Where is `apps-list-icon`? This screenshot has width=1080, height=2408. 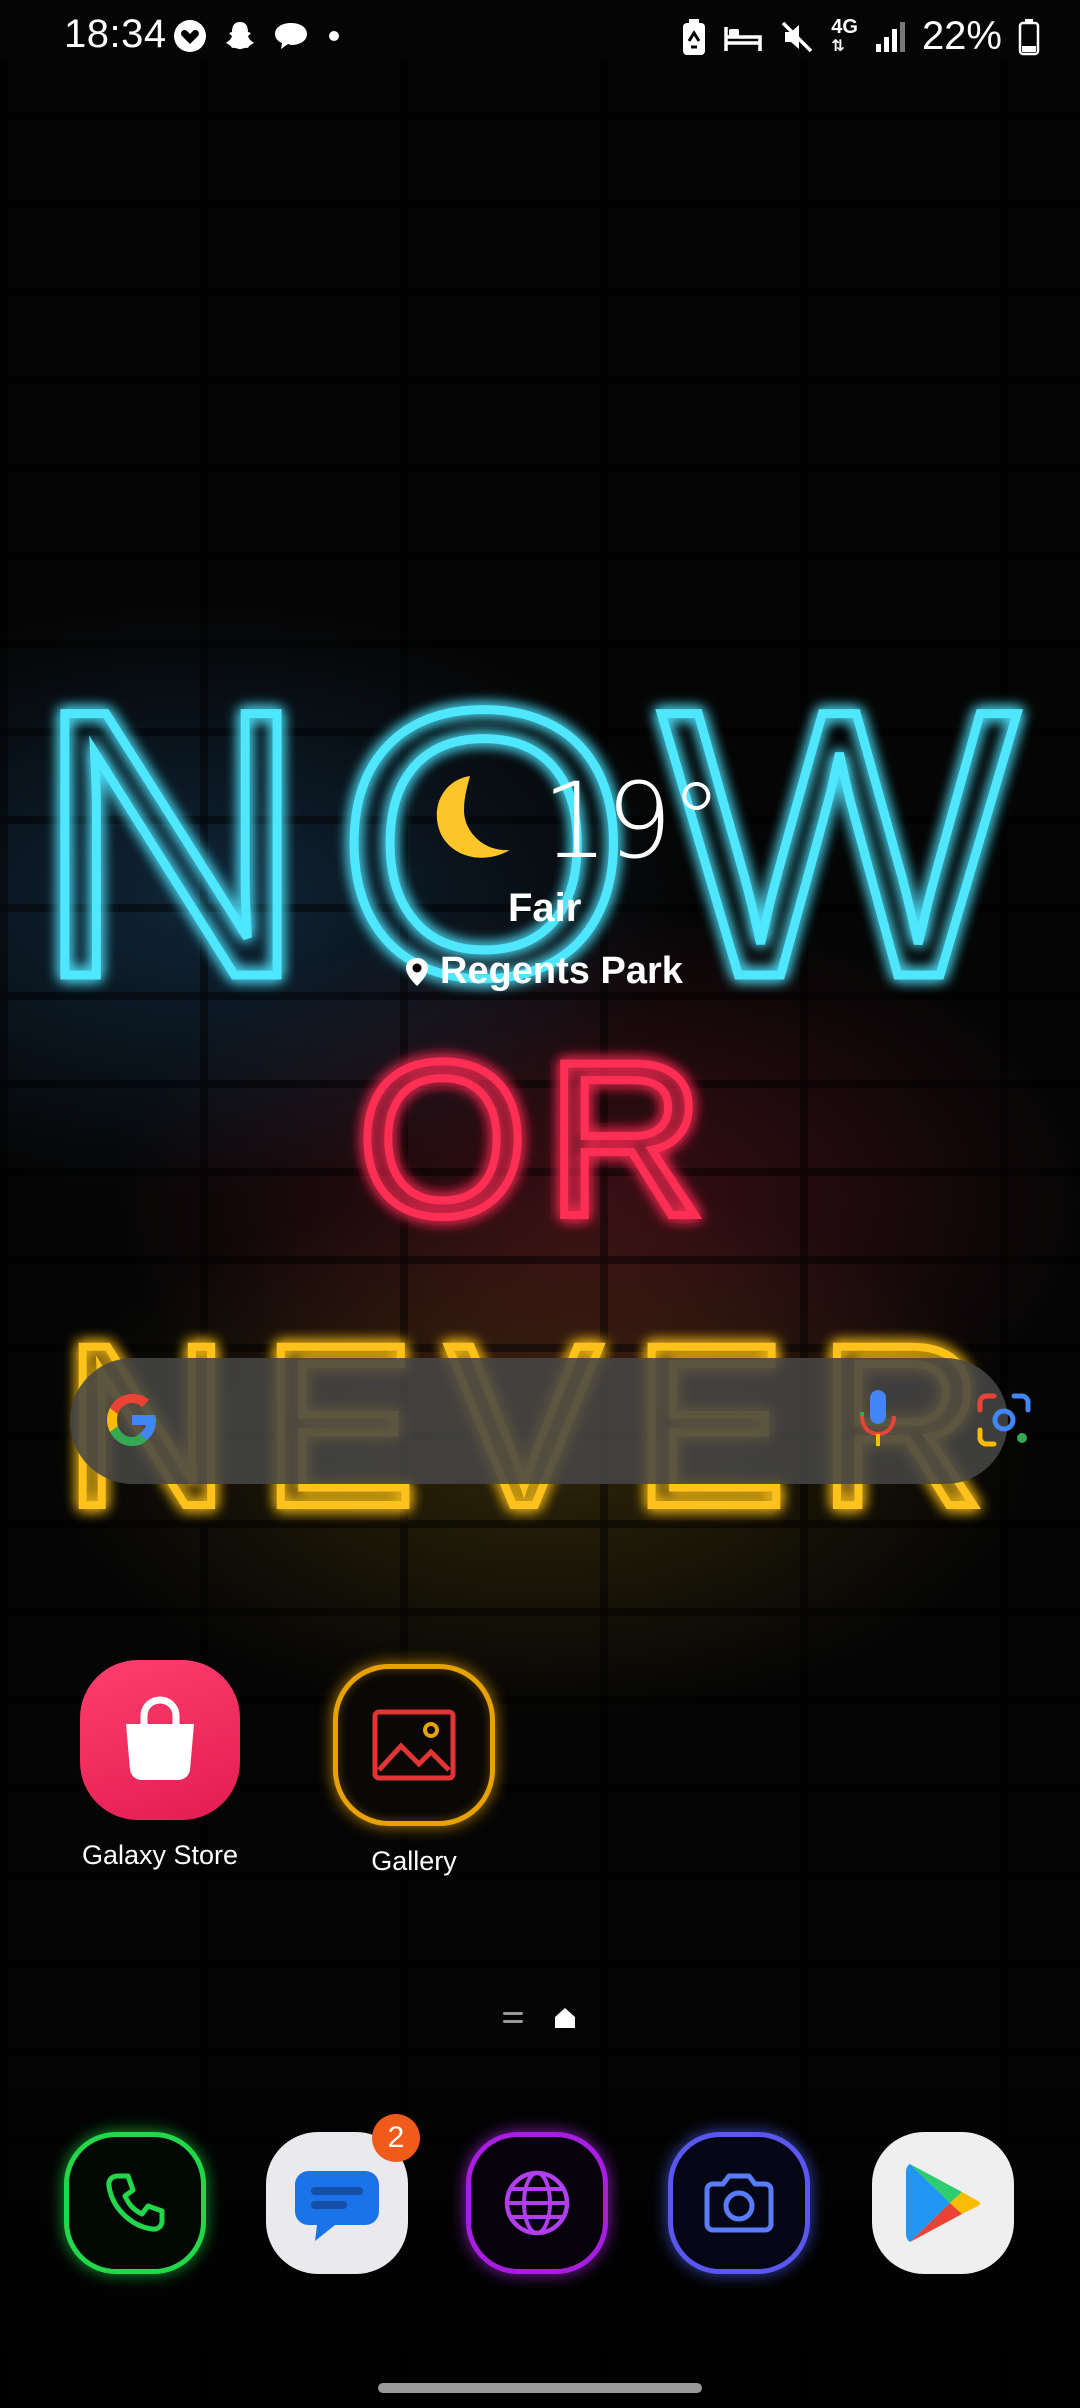 apps-list-icon is located at coordinates (513, 2018).